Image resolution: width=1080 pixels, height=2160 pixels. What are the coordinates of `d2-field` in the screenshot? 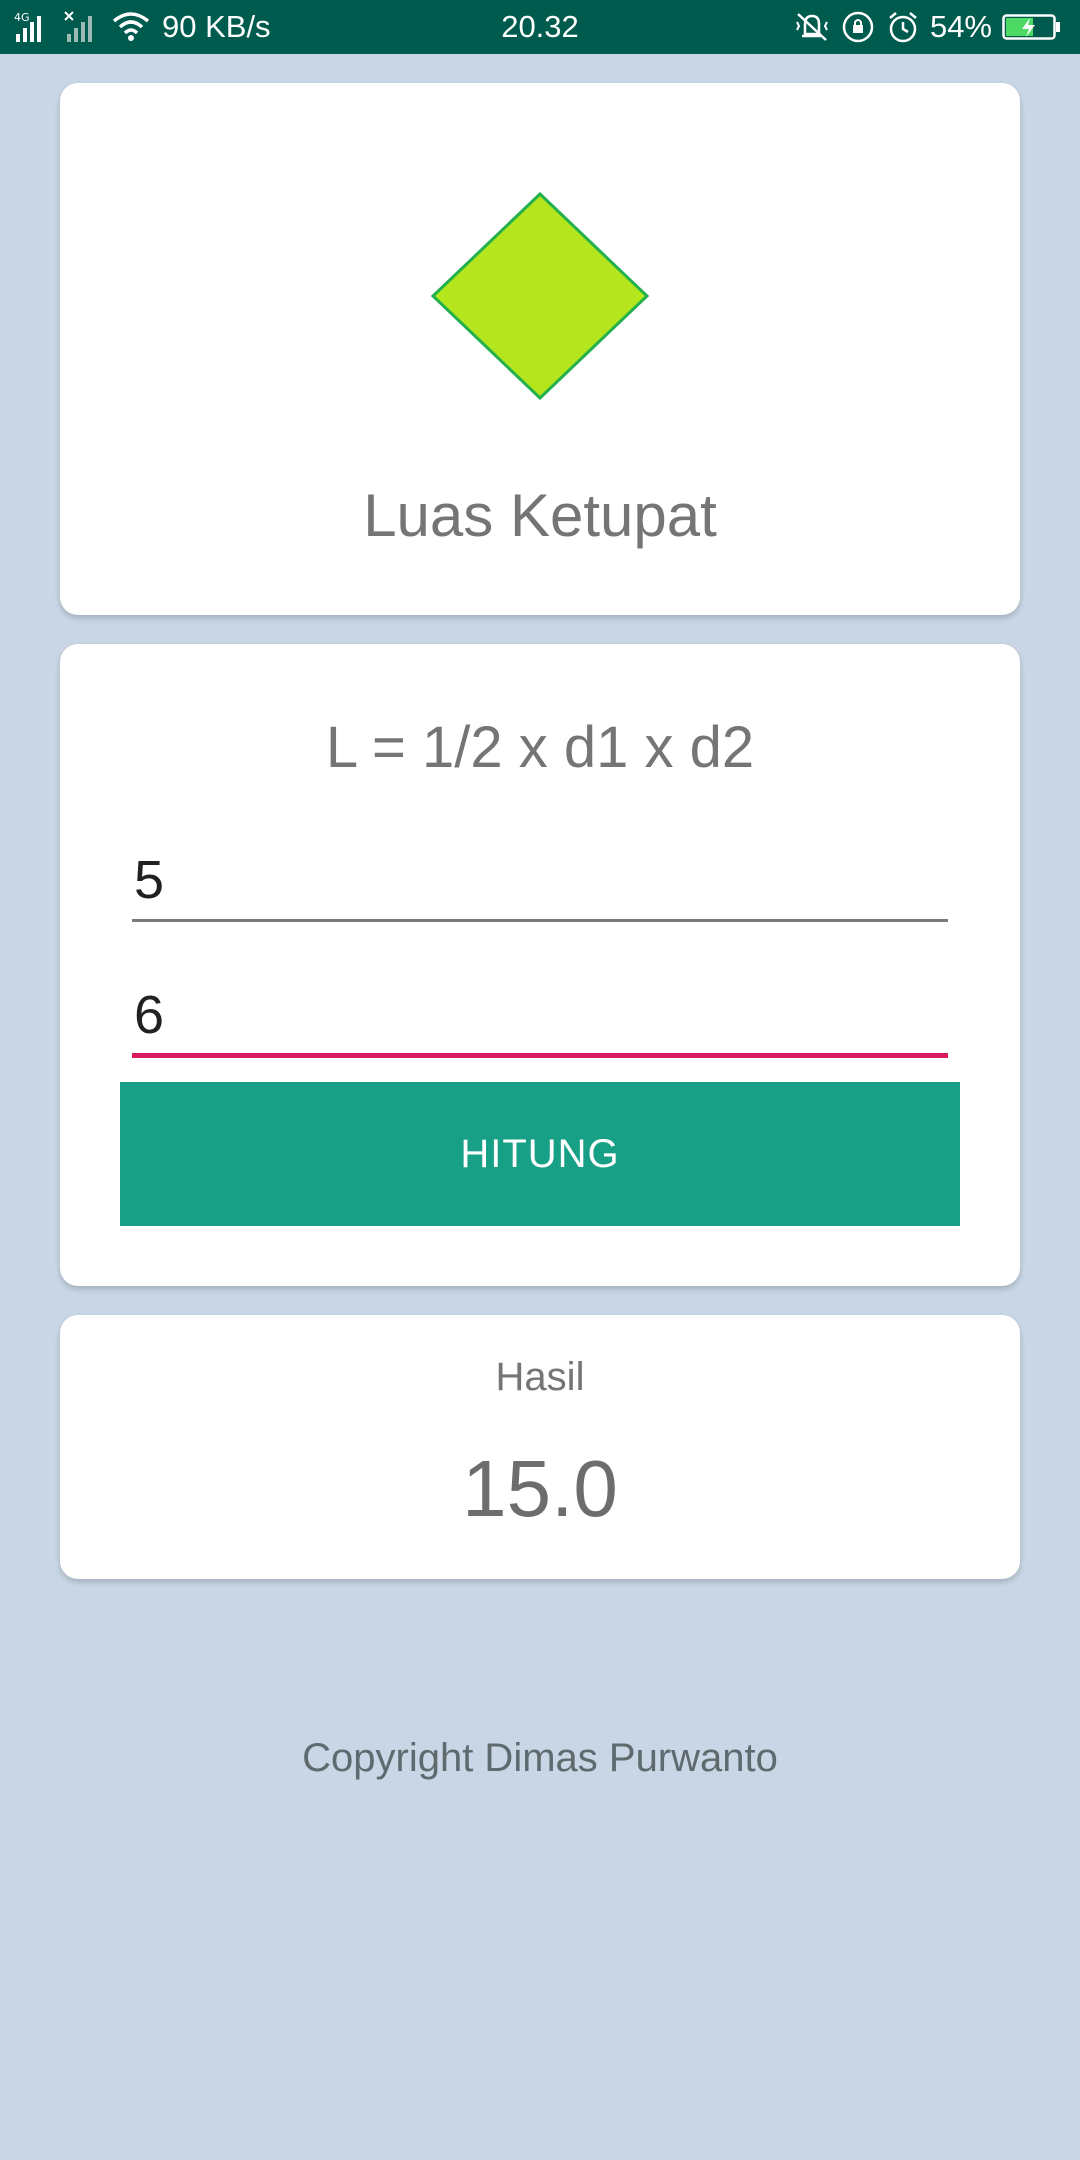 It's located at (540, 1017).